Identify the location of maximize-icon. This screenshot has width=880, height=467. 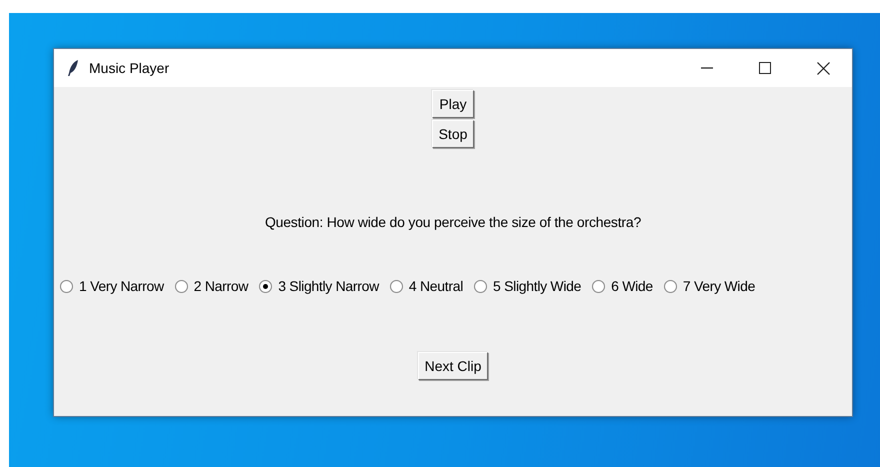
(765, 68).